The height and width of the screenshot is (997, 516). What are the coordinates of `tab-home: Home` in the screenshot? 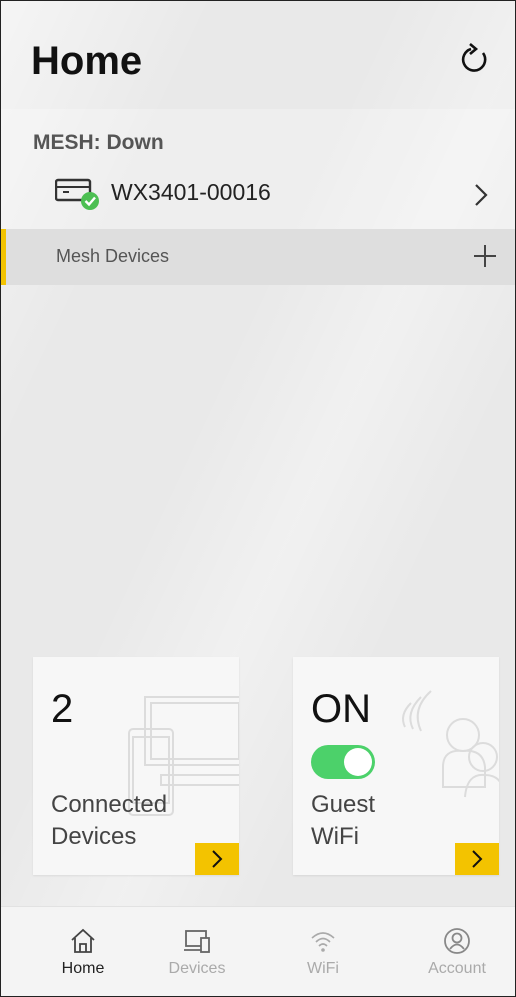 It's located at (83, 951).